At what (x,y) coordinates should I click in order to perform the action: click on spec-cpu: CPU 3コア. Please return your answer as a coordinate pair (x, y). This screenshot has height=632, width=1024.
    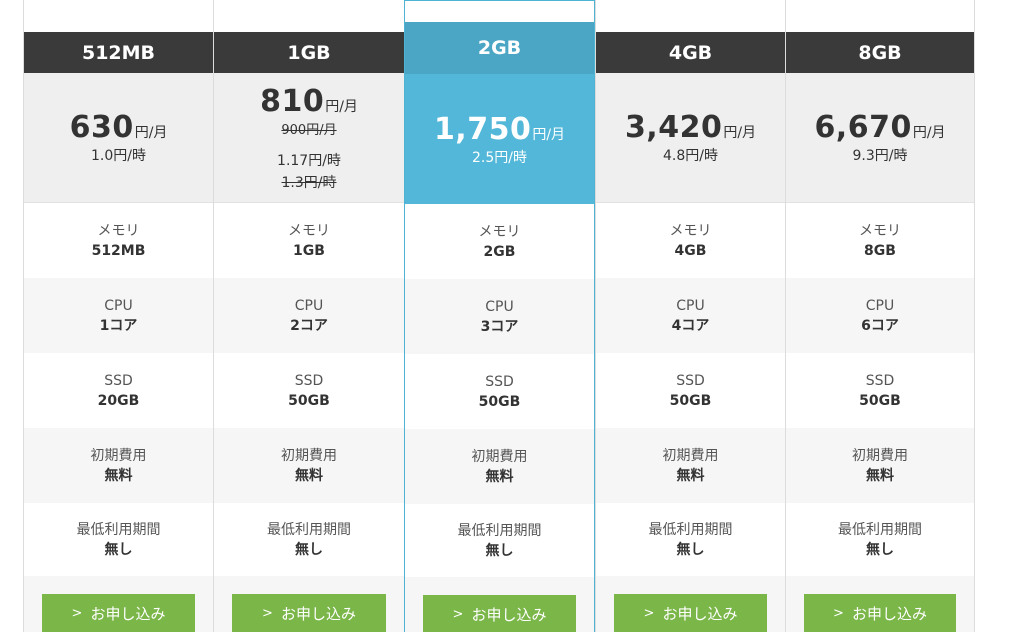
    Looking at the image, I should click on (499, 316).